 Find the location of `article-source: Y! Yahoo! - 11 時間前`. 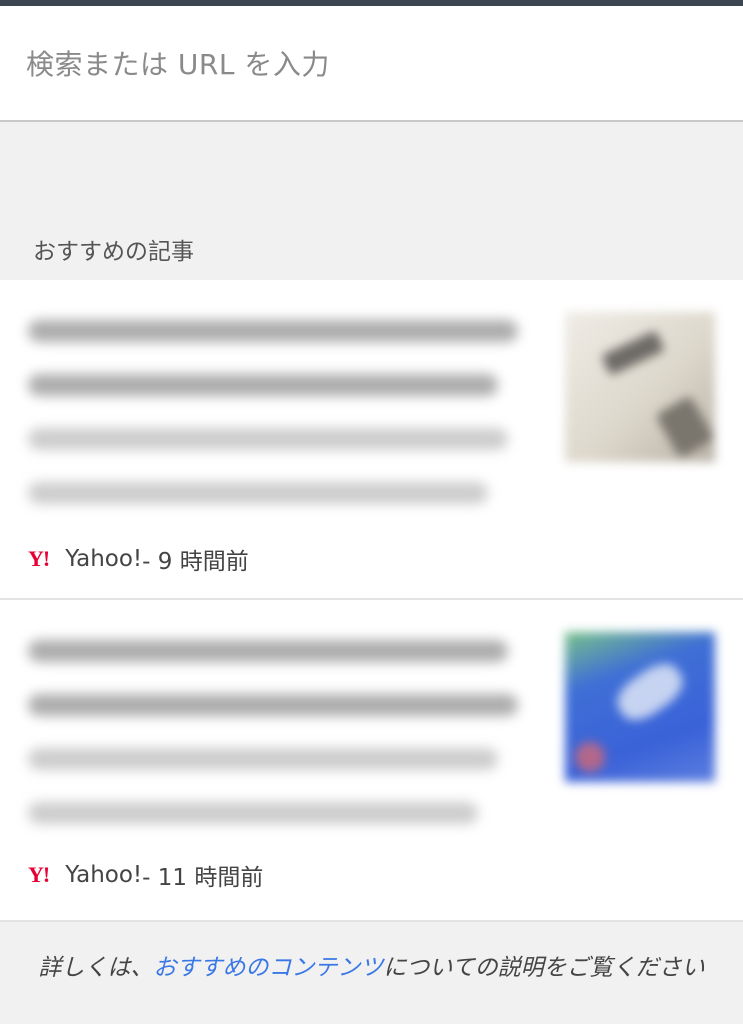

article-source: Y! Yahoo! - 11 時間前 is located at coordinates (145, 875).